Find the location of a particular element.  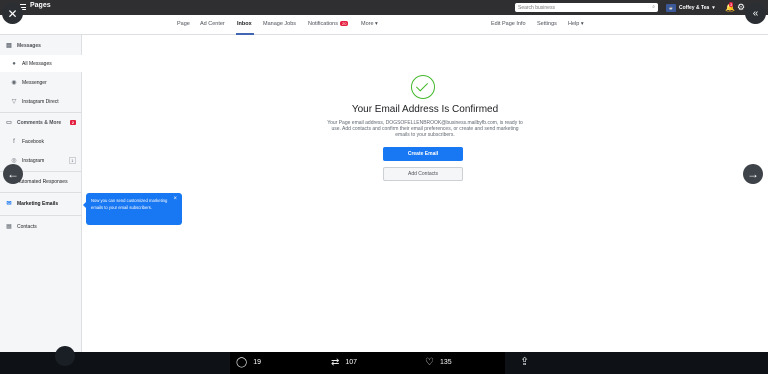

notifications-bell-icon: 🔔 3 is located at coordinates (730, 7).